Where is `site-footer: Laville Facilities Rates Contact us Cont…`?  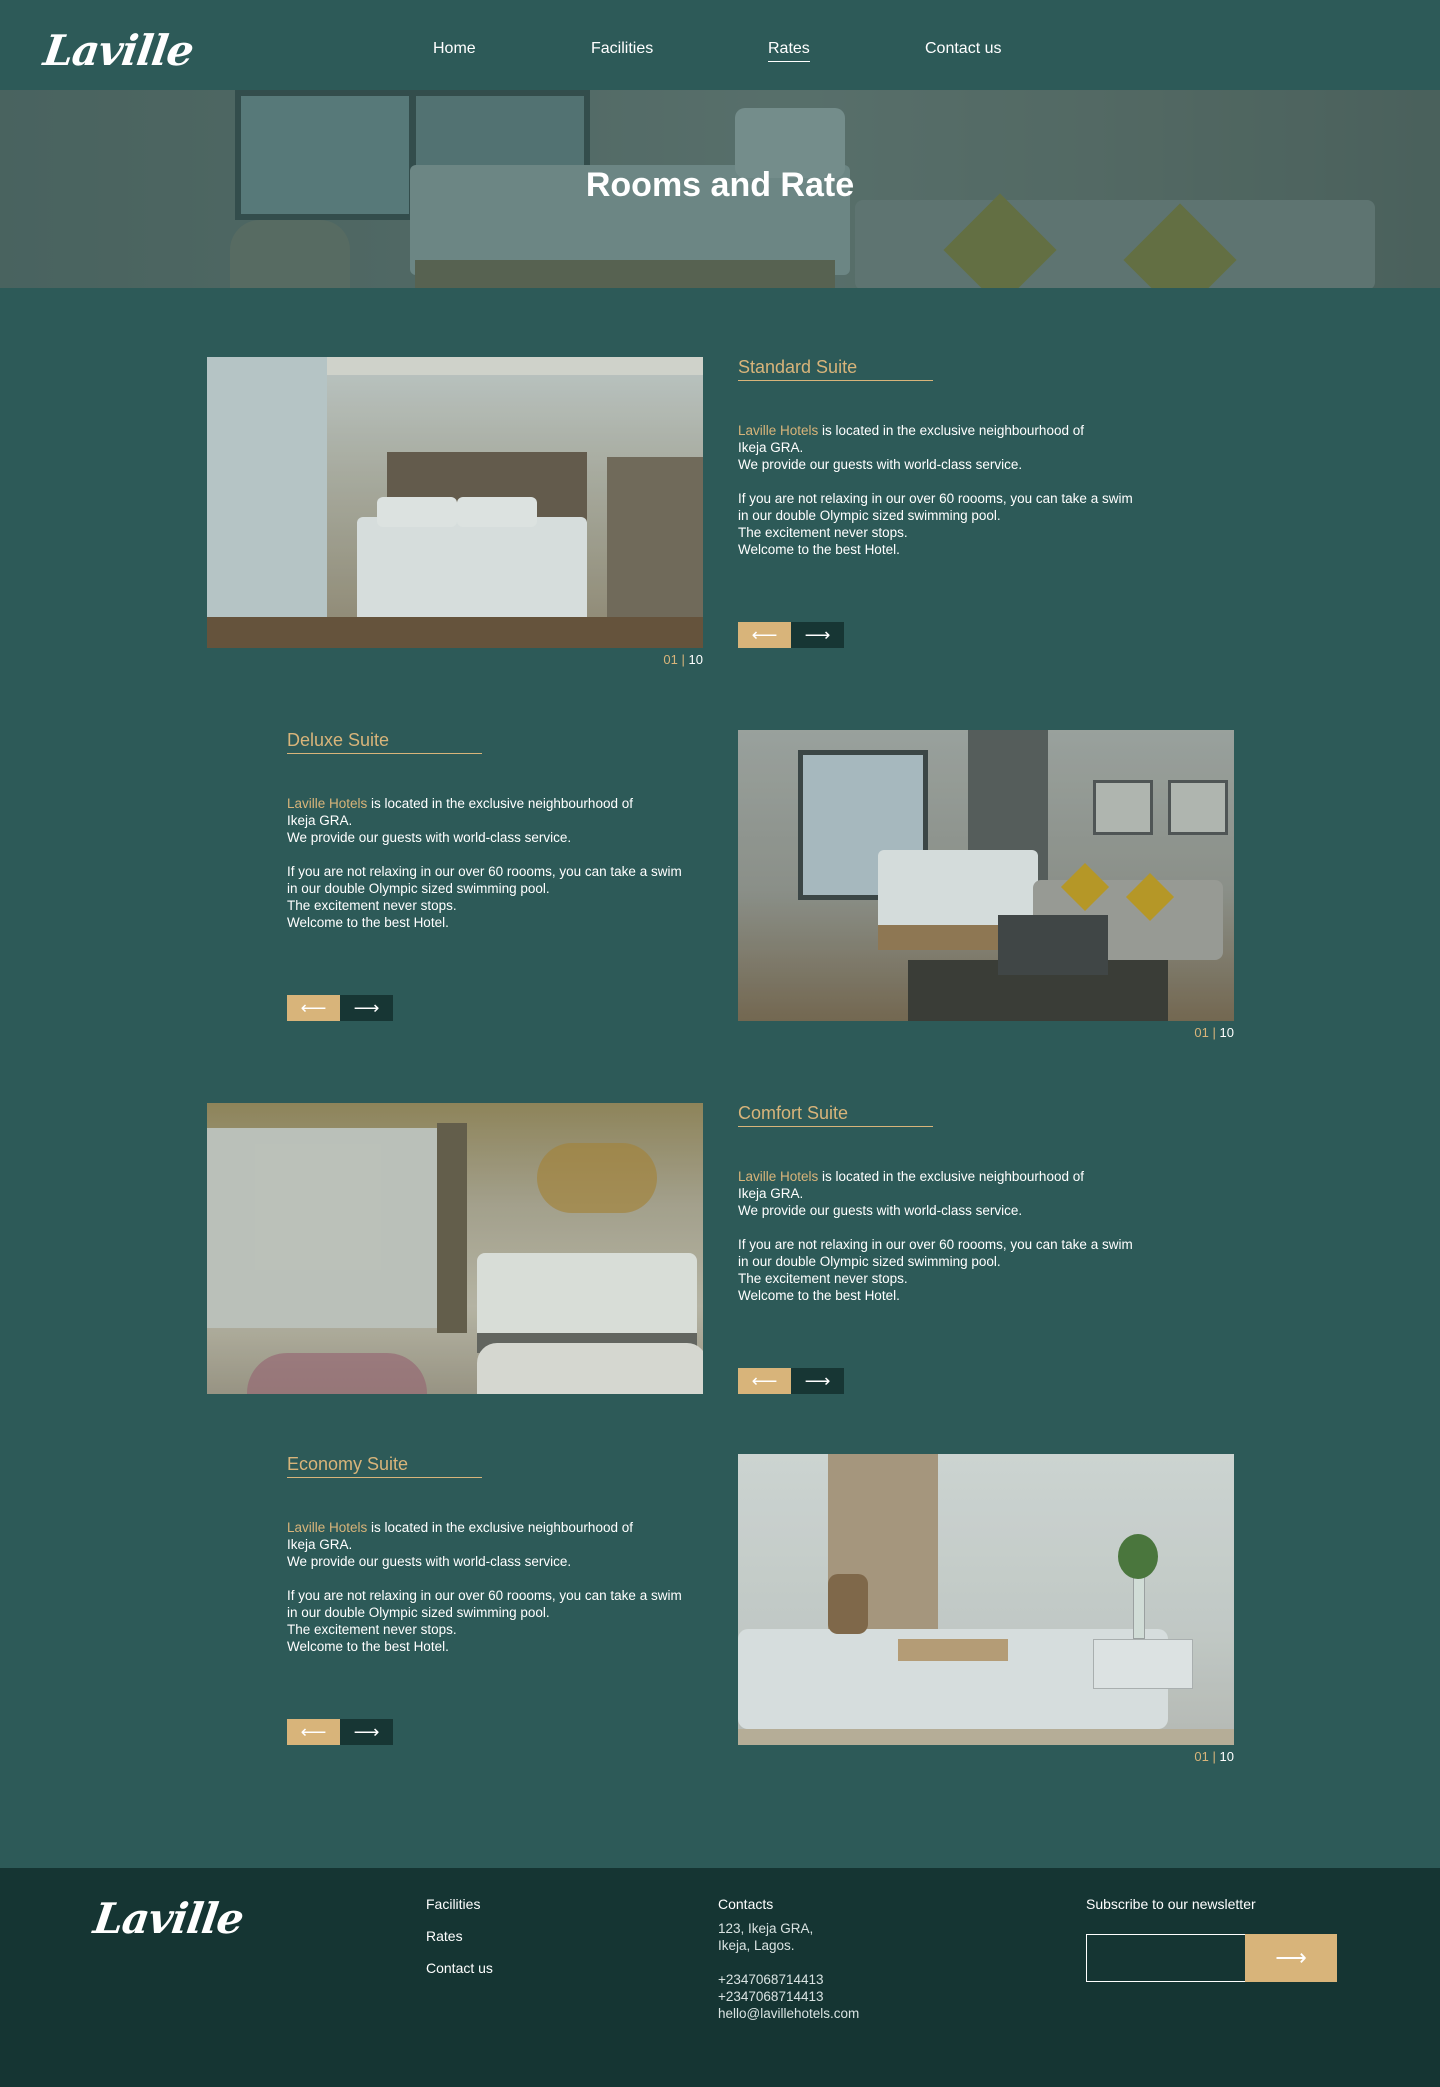 site-footer: Laville Facilities Rates Contact us Cont… is located at coordinates (720, 1977).